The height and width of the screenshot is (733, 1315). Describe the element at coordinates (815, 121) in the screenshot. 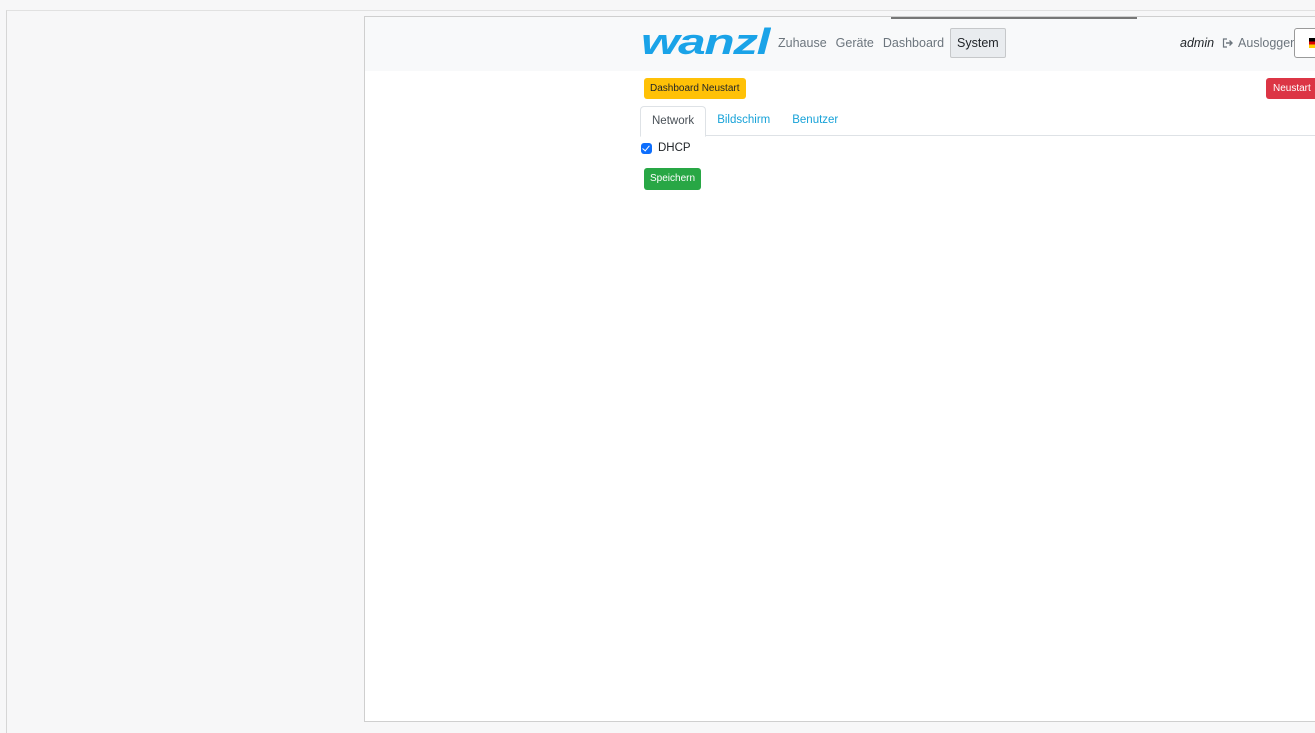

I see `tab-benutzer: Benutzer` at that location.